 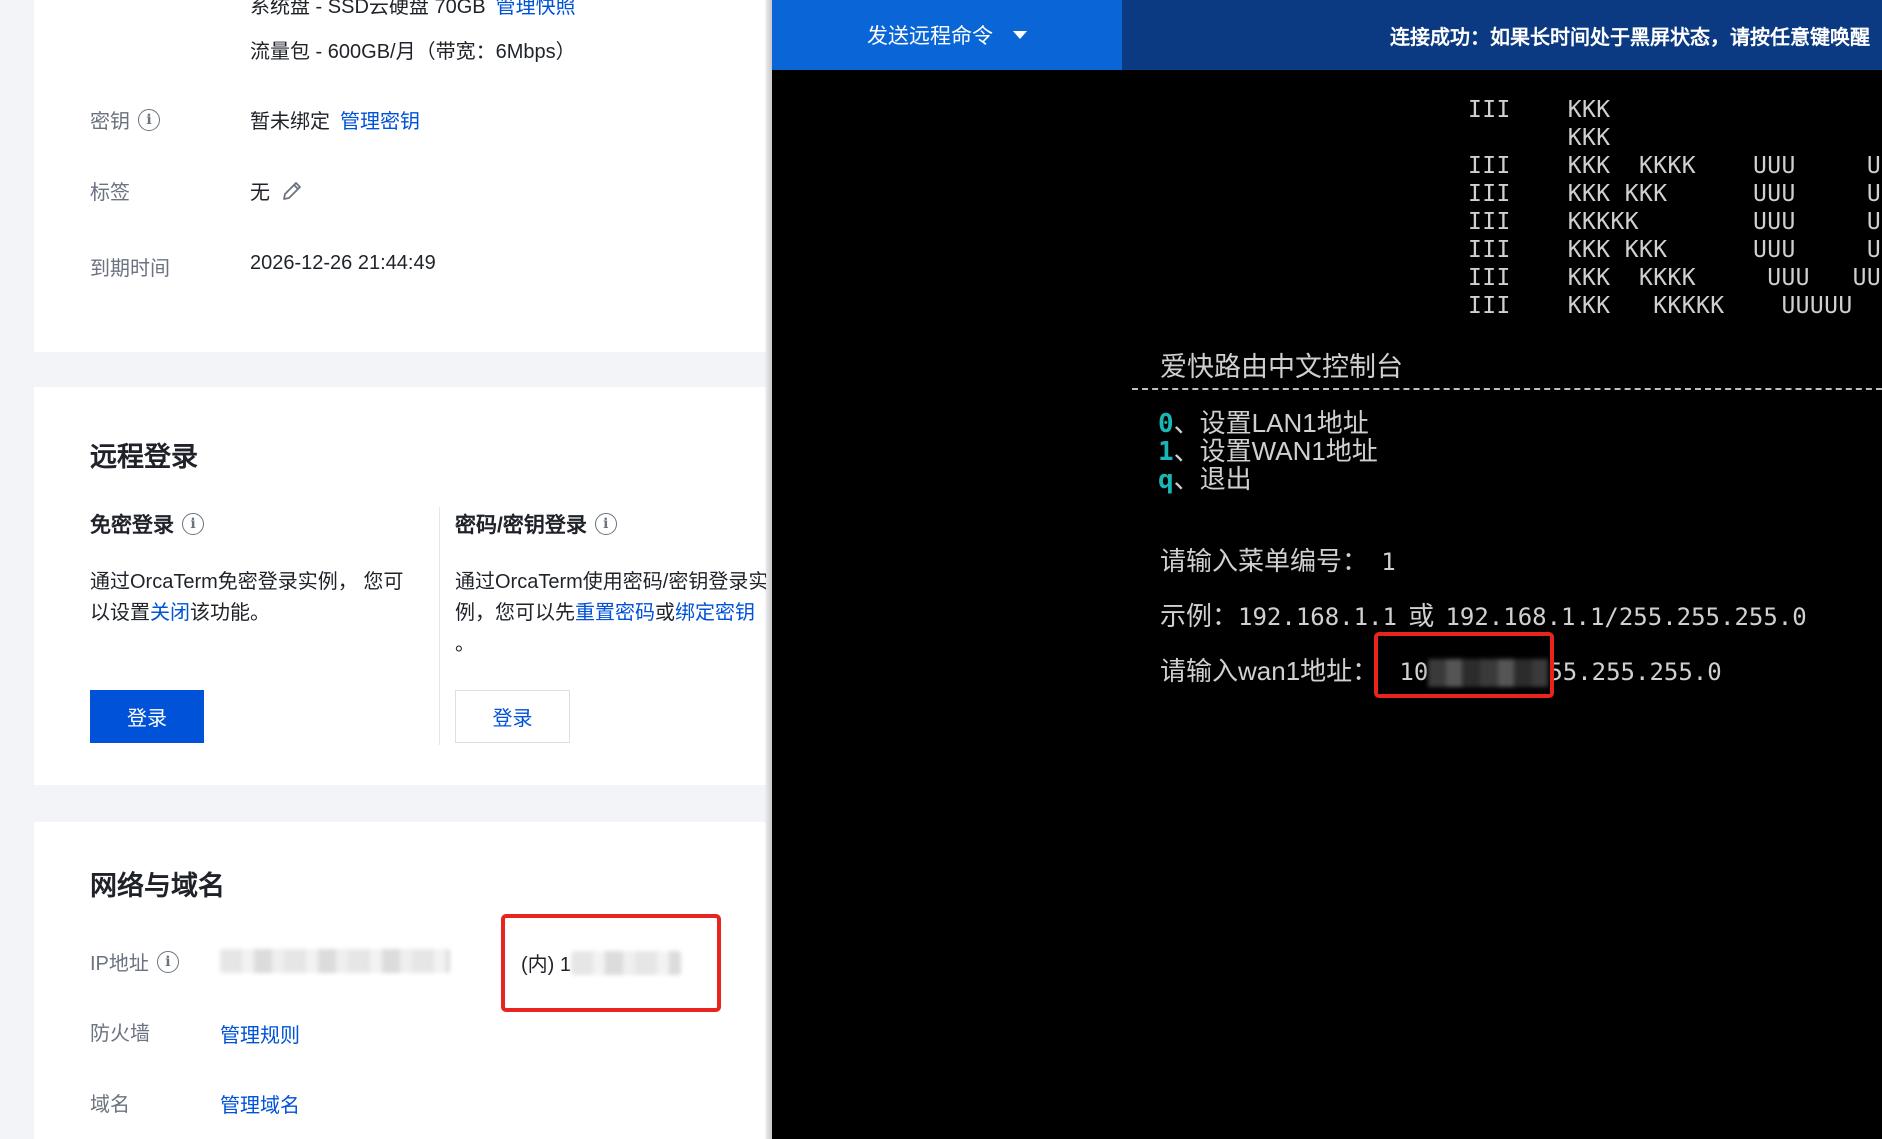 What do you see at coordinates (930, 36) in the screenshot?
I see `send-remote-command-label: 发送远程命令` at bounding box center [930, 36].